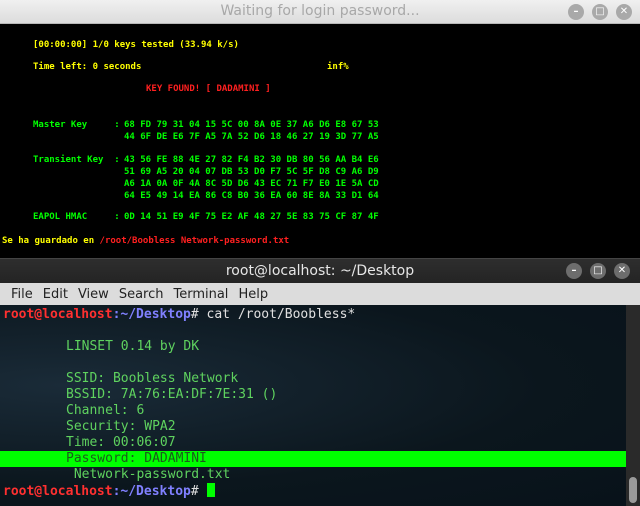 The width and height of the screenshot is (640, 506). Describe the element at coordinates (136, 45) in the screenshot. I see `keys-tested-line: [00:00:00] 1/0 keys tested (33.94 k/s)` at that location.